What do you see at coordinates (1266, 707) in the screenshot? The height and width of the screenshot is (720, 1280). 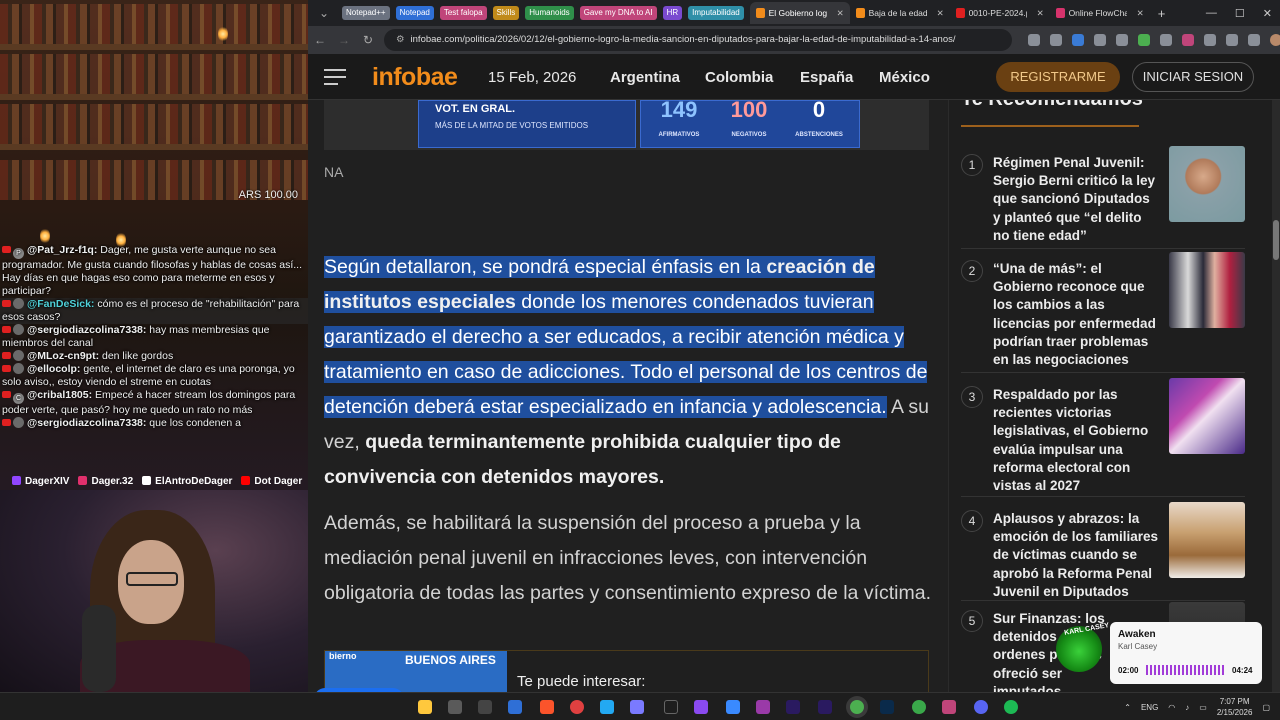 I see `notifications-icon: ▢` at bounding box center [1266, 707].